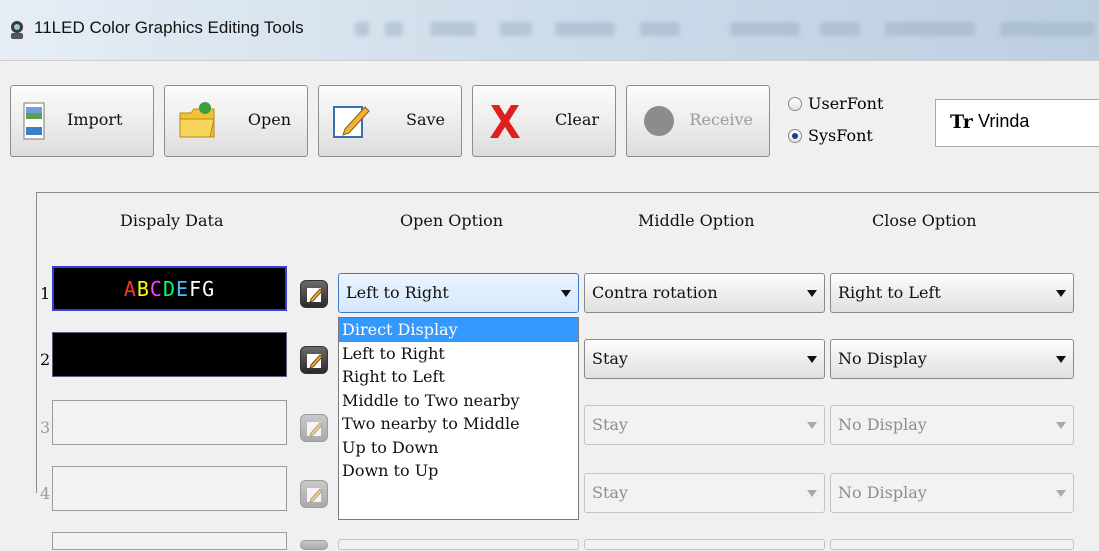  I want to click on edit-row-2-button, so click(314, 360).